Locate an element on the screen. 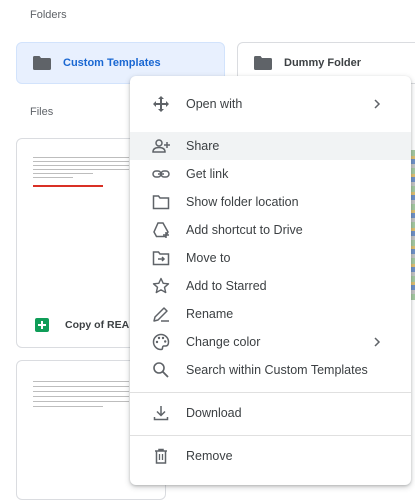 This screenshot has height=500, width=415. folders-section-label: Folders is located at coordinates (48, 15).